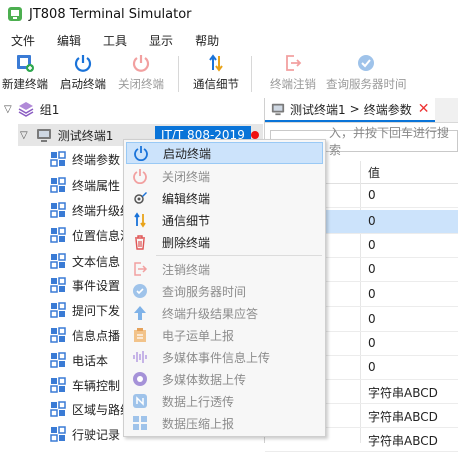  What do you see at coordinates (224, 291) in the screenshot?
I see `menu-item-query-server-time: 查询服务器时间` at bounding box center [224, 291].